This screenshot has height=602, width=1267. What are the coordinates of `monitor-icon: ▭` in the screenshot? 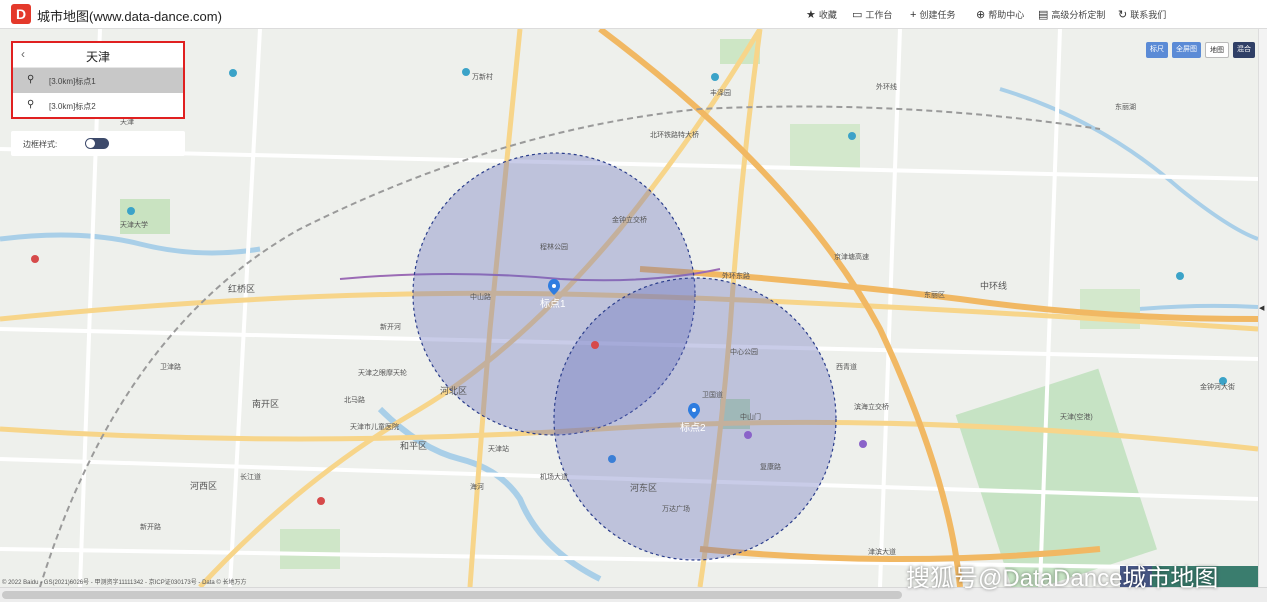 It's located at (857, 15).